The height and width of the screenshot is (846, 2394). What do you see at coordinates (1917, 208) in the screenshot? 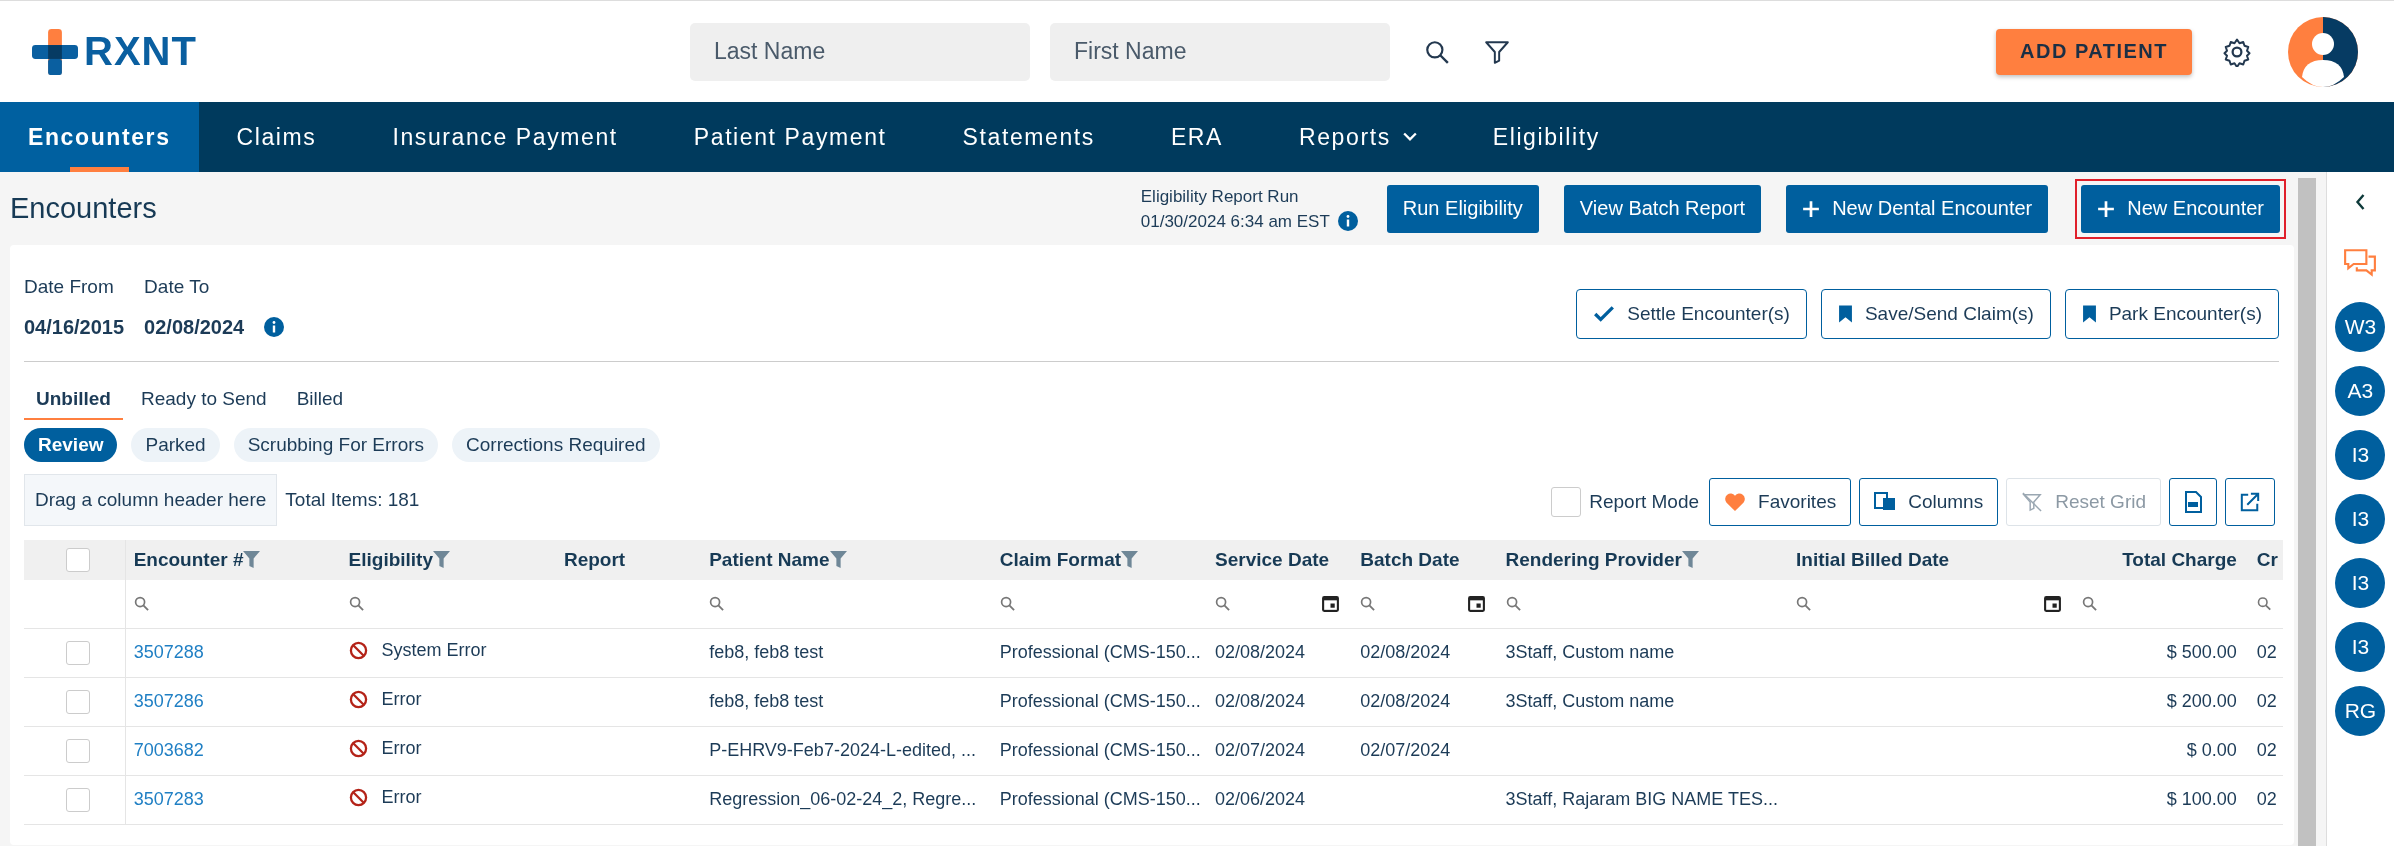
I see `action-button: New Dental Encounter` at bounding box center [1917, 208].